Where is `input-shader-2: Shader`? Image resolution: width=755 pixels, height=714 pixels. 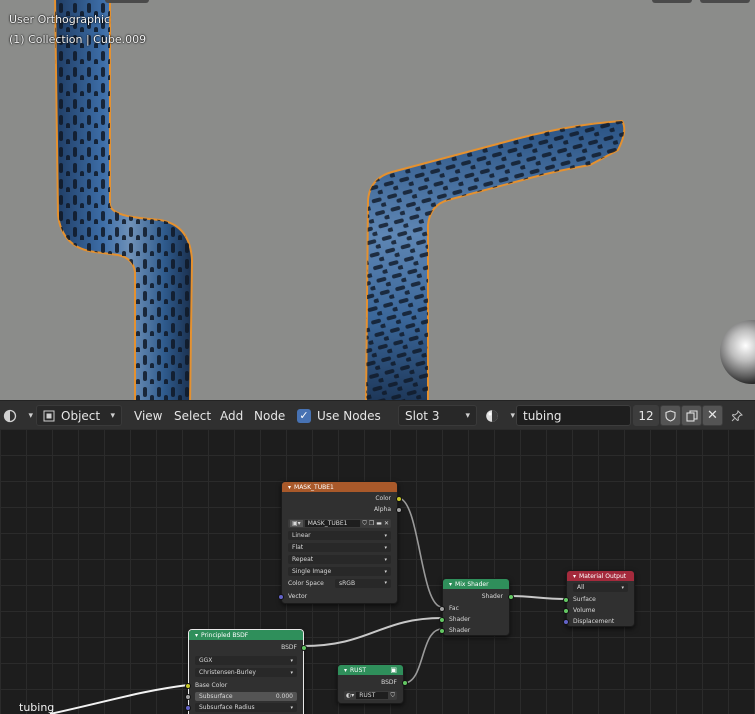
input-shader-2: Shader is located at coordinates (460, 630).